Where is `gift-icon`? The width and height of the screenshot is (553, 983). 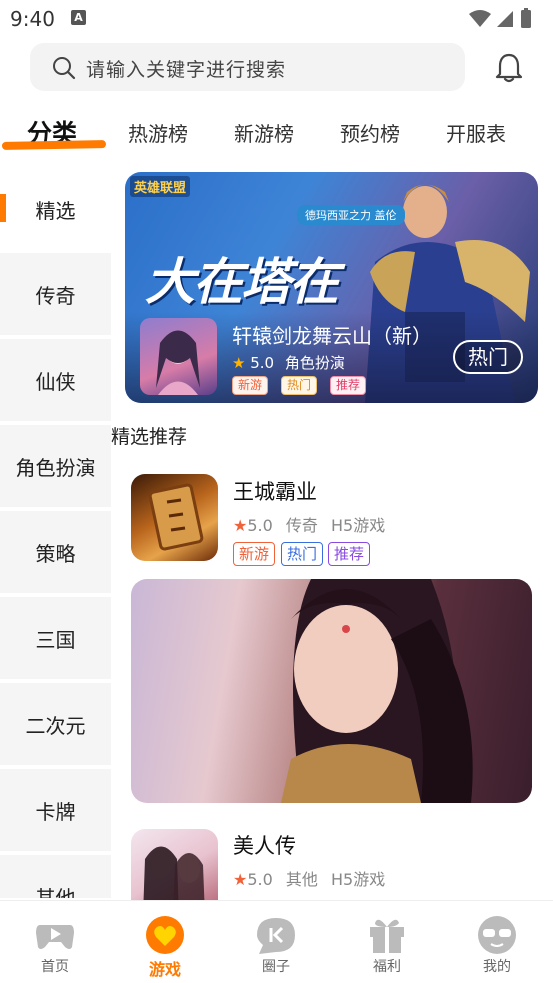
gift-icon is located at coordinates (387, 936).